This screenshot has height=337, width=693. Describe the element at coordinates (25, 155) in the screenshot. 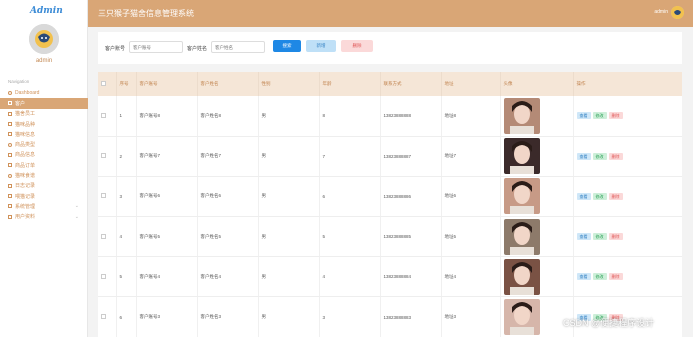

I see `sidebar-item-label: 商品信息` at that location.